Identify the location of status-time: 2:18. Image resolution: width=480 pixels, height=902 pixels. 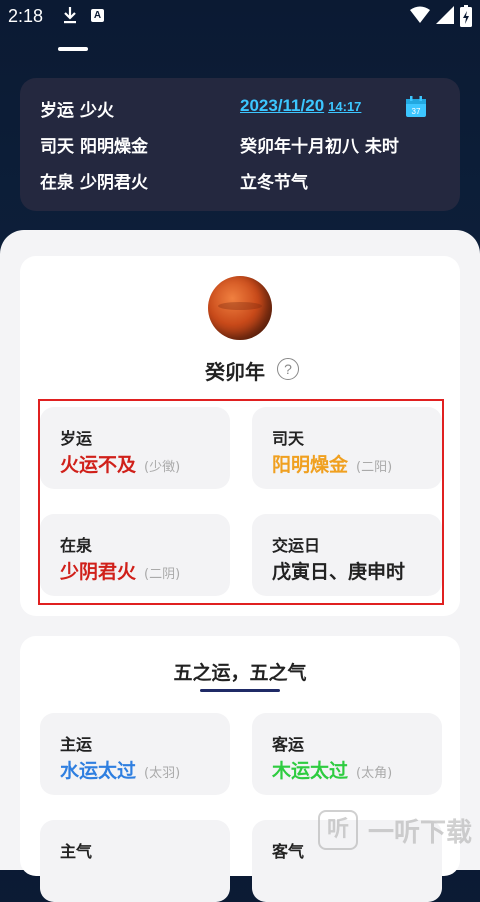
(26, 16).